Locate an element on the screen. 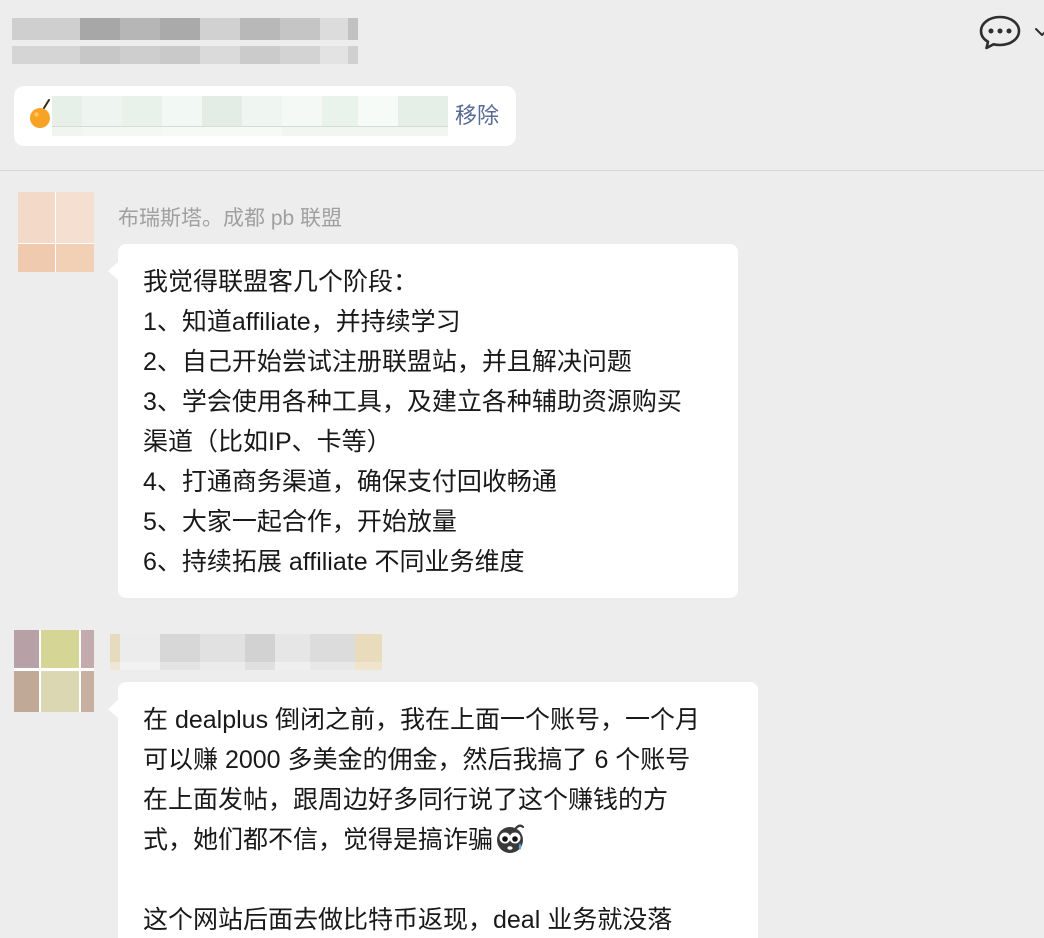 Image resolution: width=1044 pixels, height=938 pixels. orange-icon is located at coordinates (40, 113).